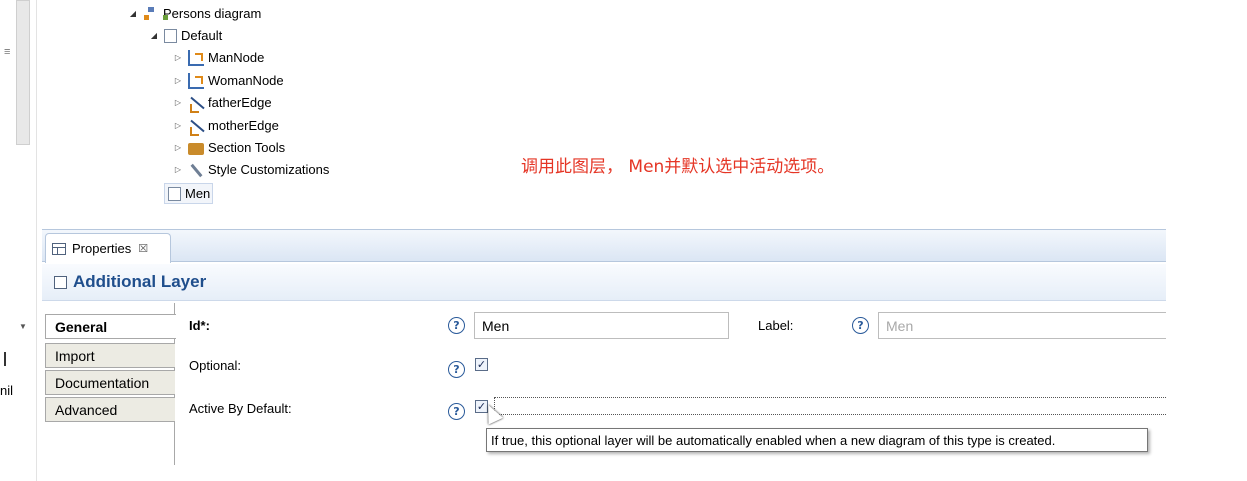  What do you see at coordinates (140, 281) in the screenshot?
I see `page-title: Additional Layer` at bounding box center [140, 281].